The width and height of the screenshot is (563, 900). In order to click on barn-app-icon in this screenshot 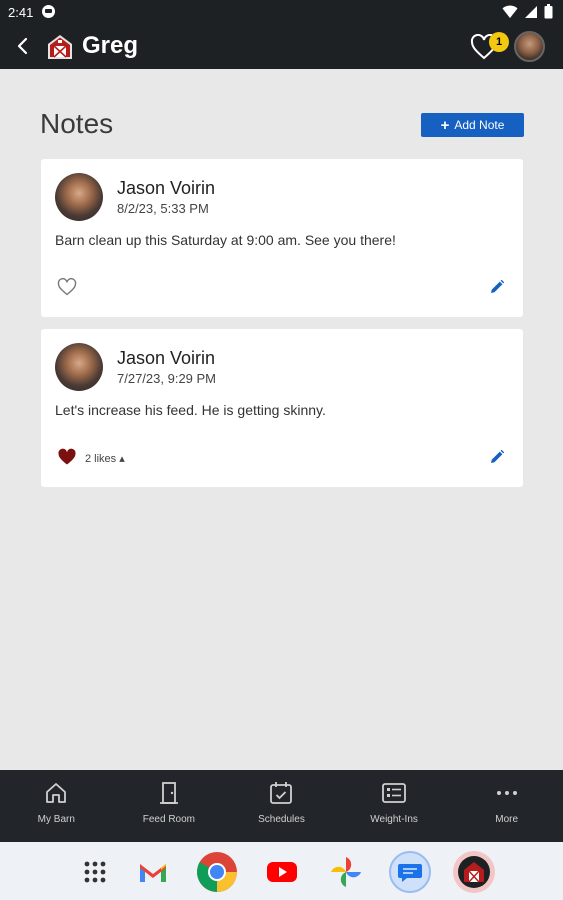, I will do `click(474, 872)`.